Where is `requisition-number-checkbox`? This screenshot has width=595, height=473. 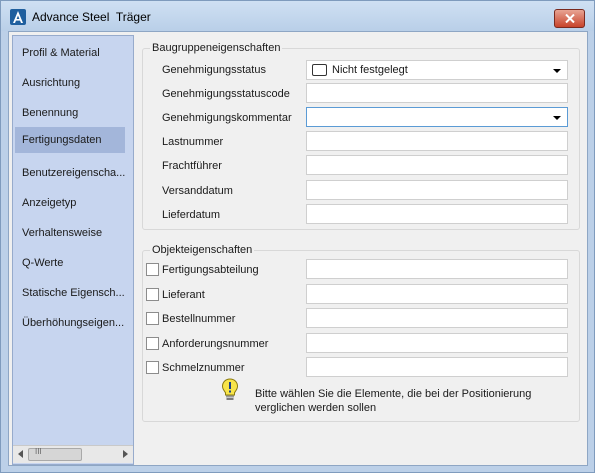 requisition-number-checkbox is located at coordinates (152, 343).